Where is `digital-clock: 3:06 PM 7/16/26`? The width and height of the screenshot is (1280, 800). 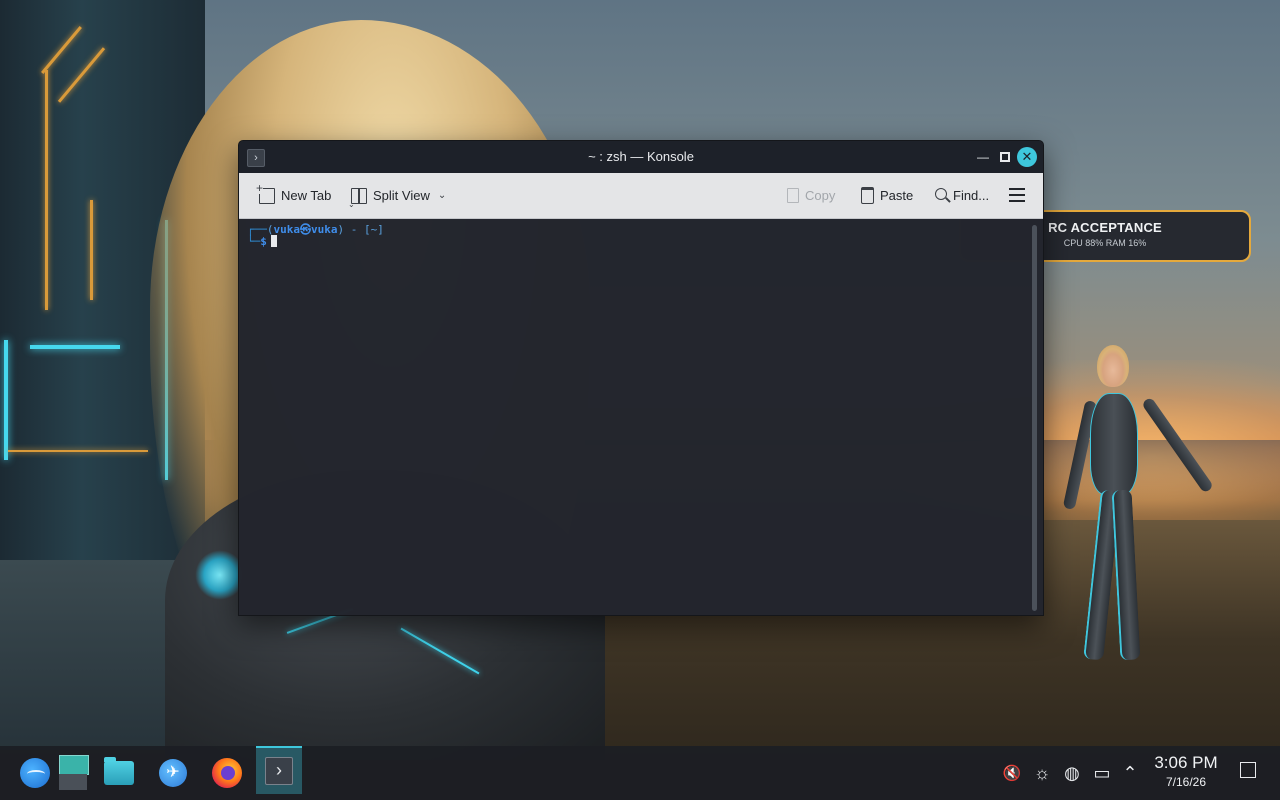 digital-clock: 3:06 PM 7/16/26 is located at coordinates (1186, 771).